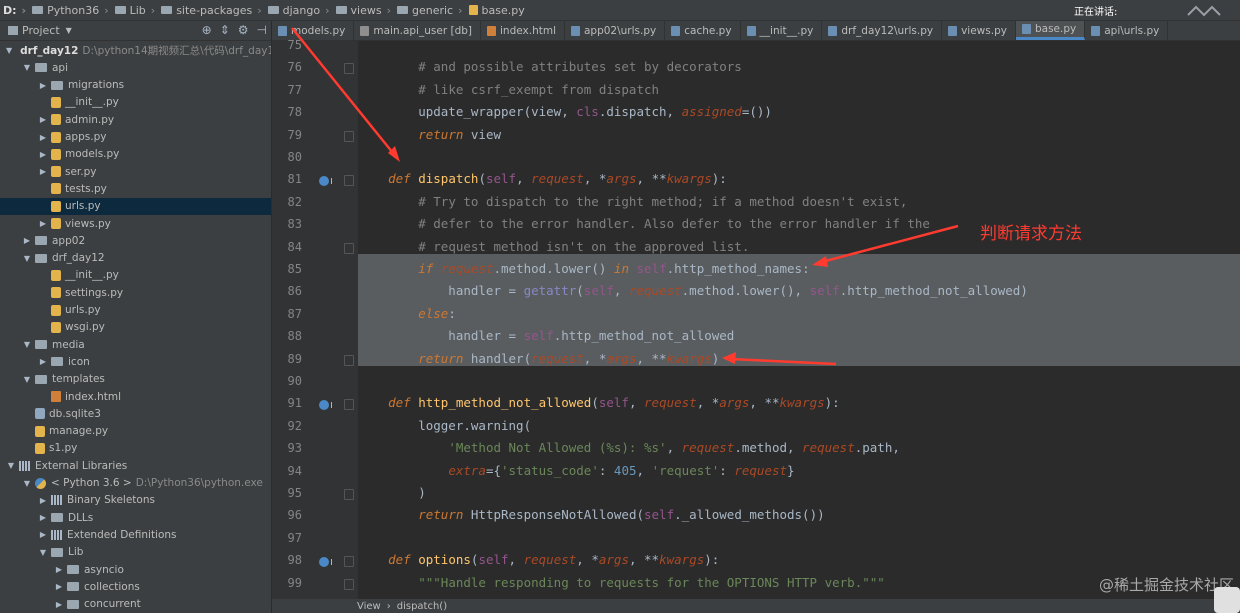  I want to click on line-number: 92, so click(294, 425).